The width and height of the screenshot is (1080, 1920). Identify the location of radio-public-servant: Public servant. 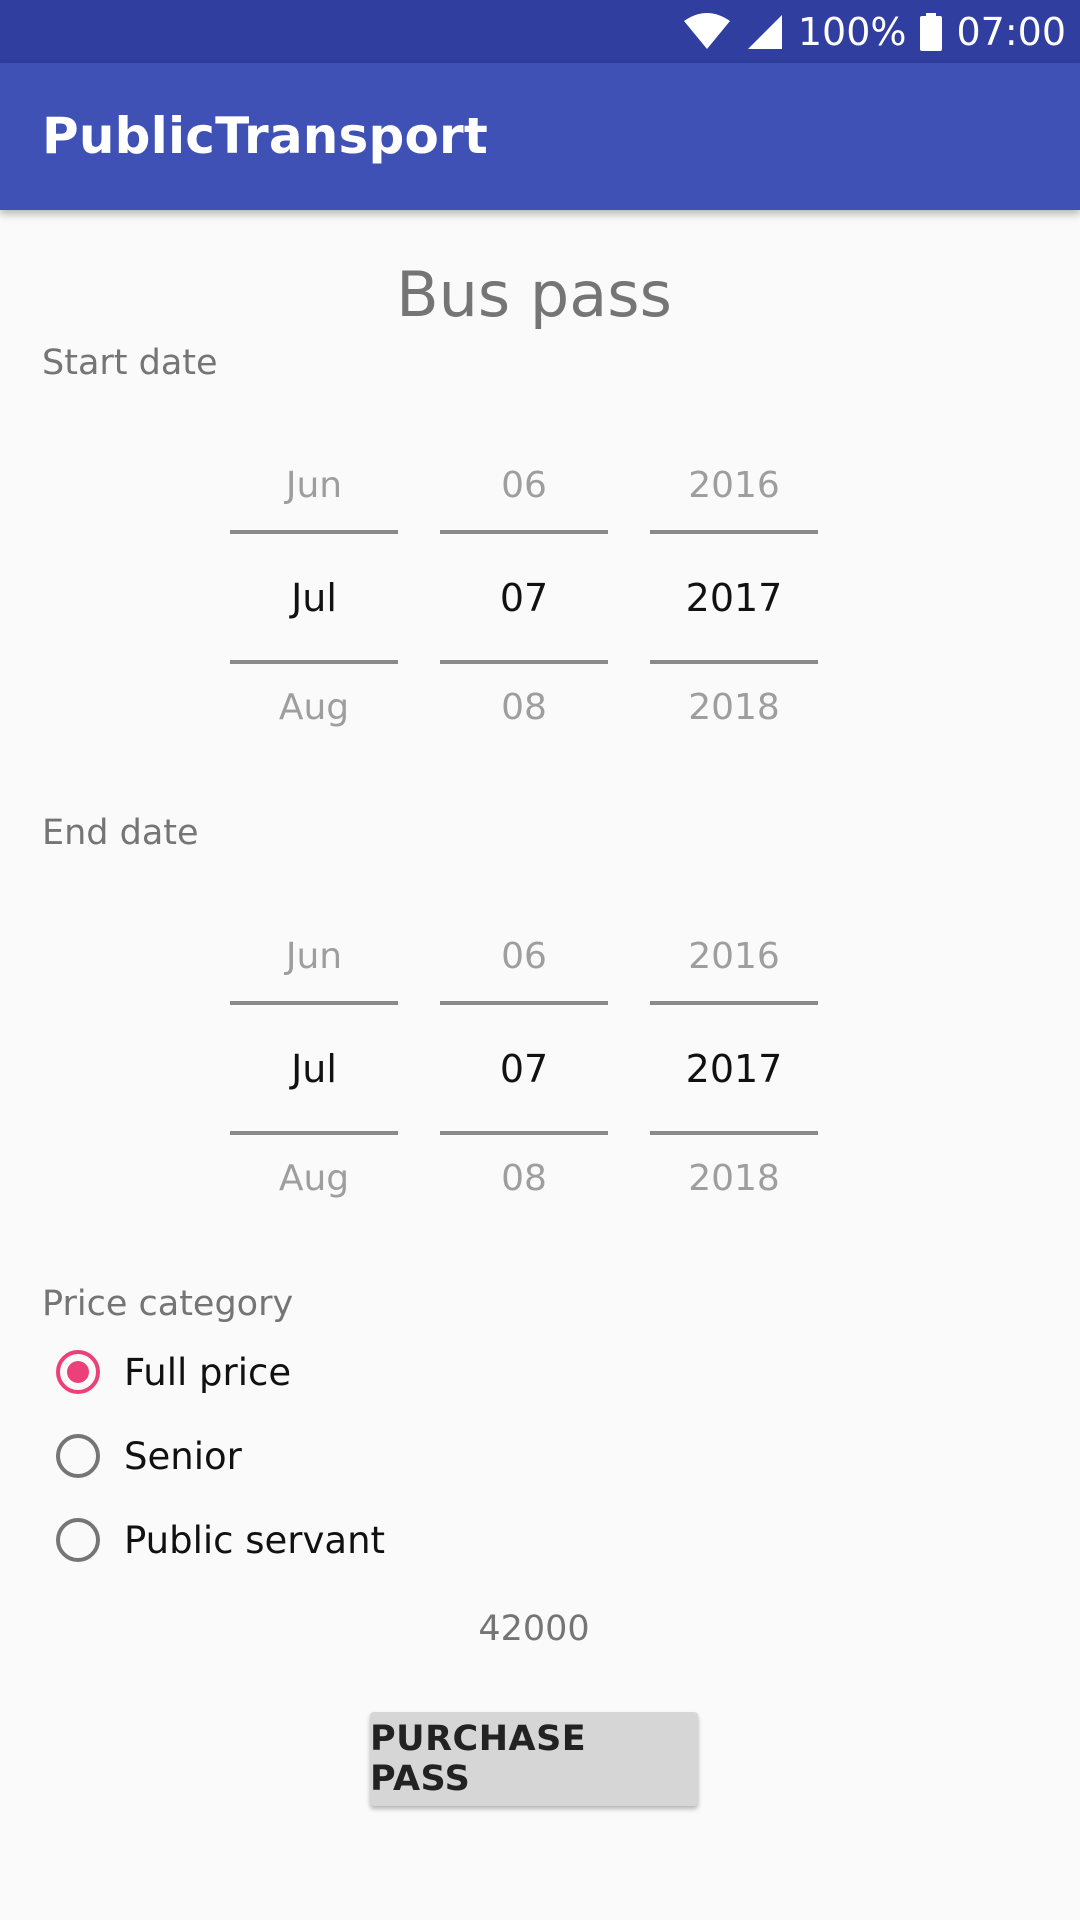
(220, 1540).